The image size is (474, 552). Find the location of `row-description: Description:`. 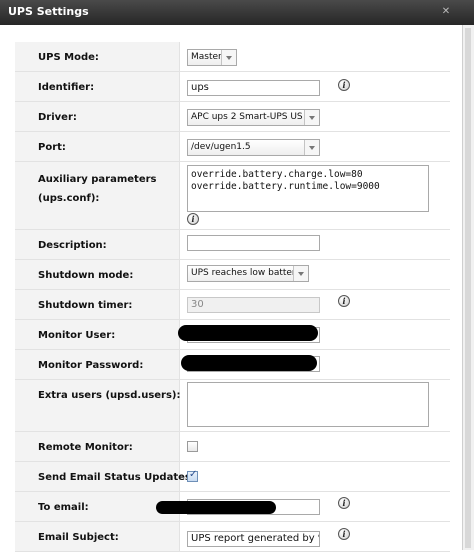

row-description: Description: is located at coordinates (232, 245).